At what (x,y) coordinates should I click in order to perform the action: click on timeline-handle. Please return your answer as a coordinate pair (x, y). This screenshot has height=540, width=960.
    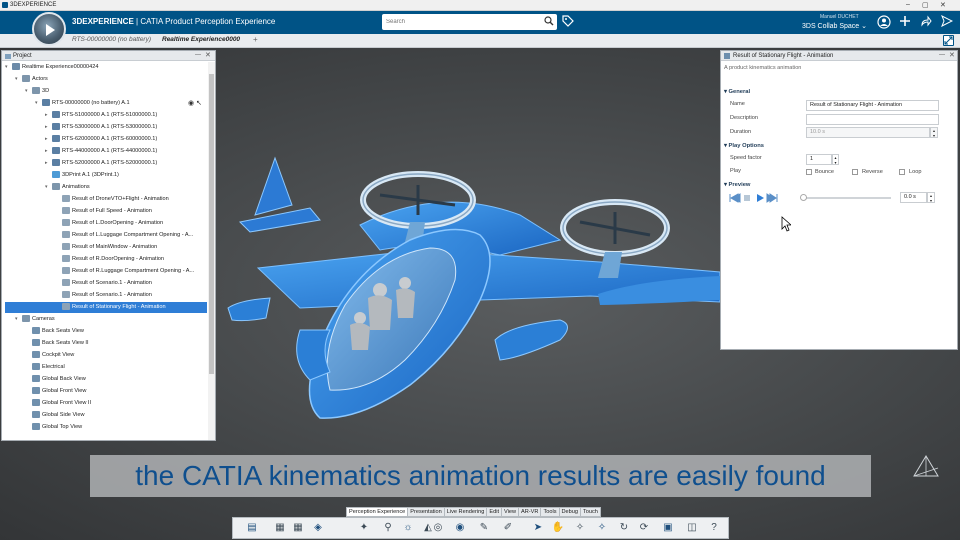
    Looking at the image, I should click on (803, 197).